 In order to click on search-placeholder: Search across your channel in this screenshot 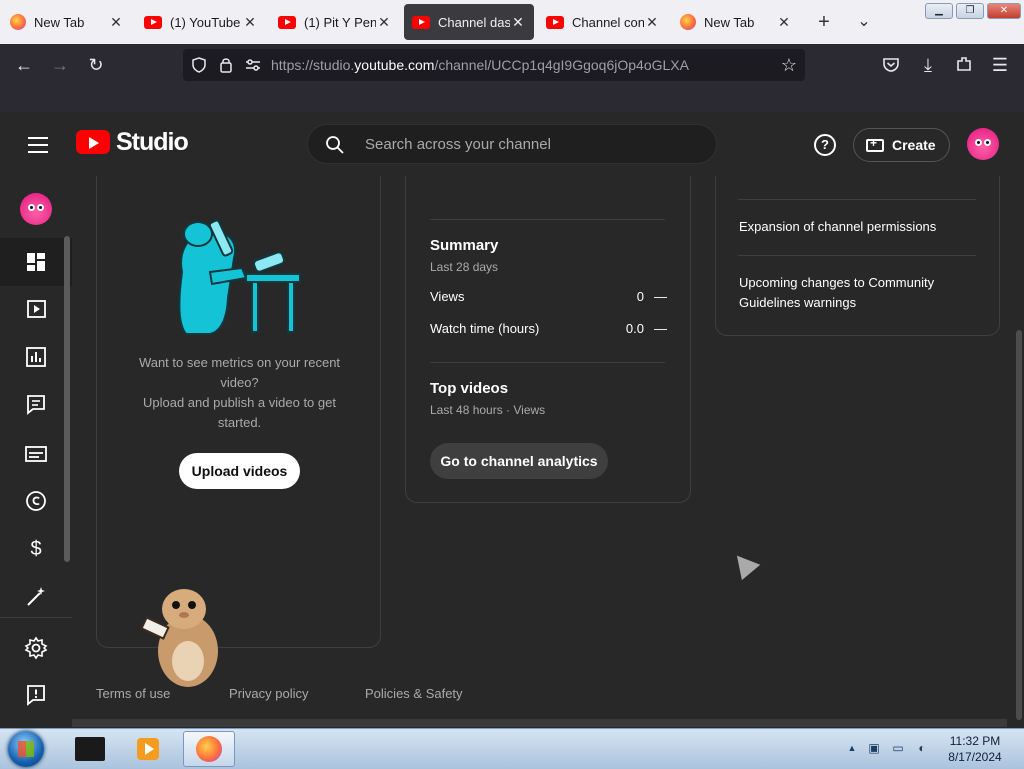, I will do `click(458, 144)`.